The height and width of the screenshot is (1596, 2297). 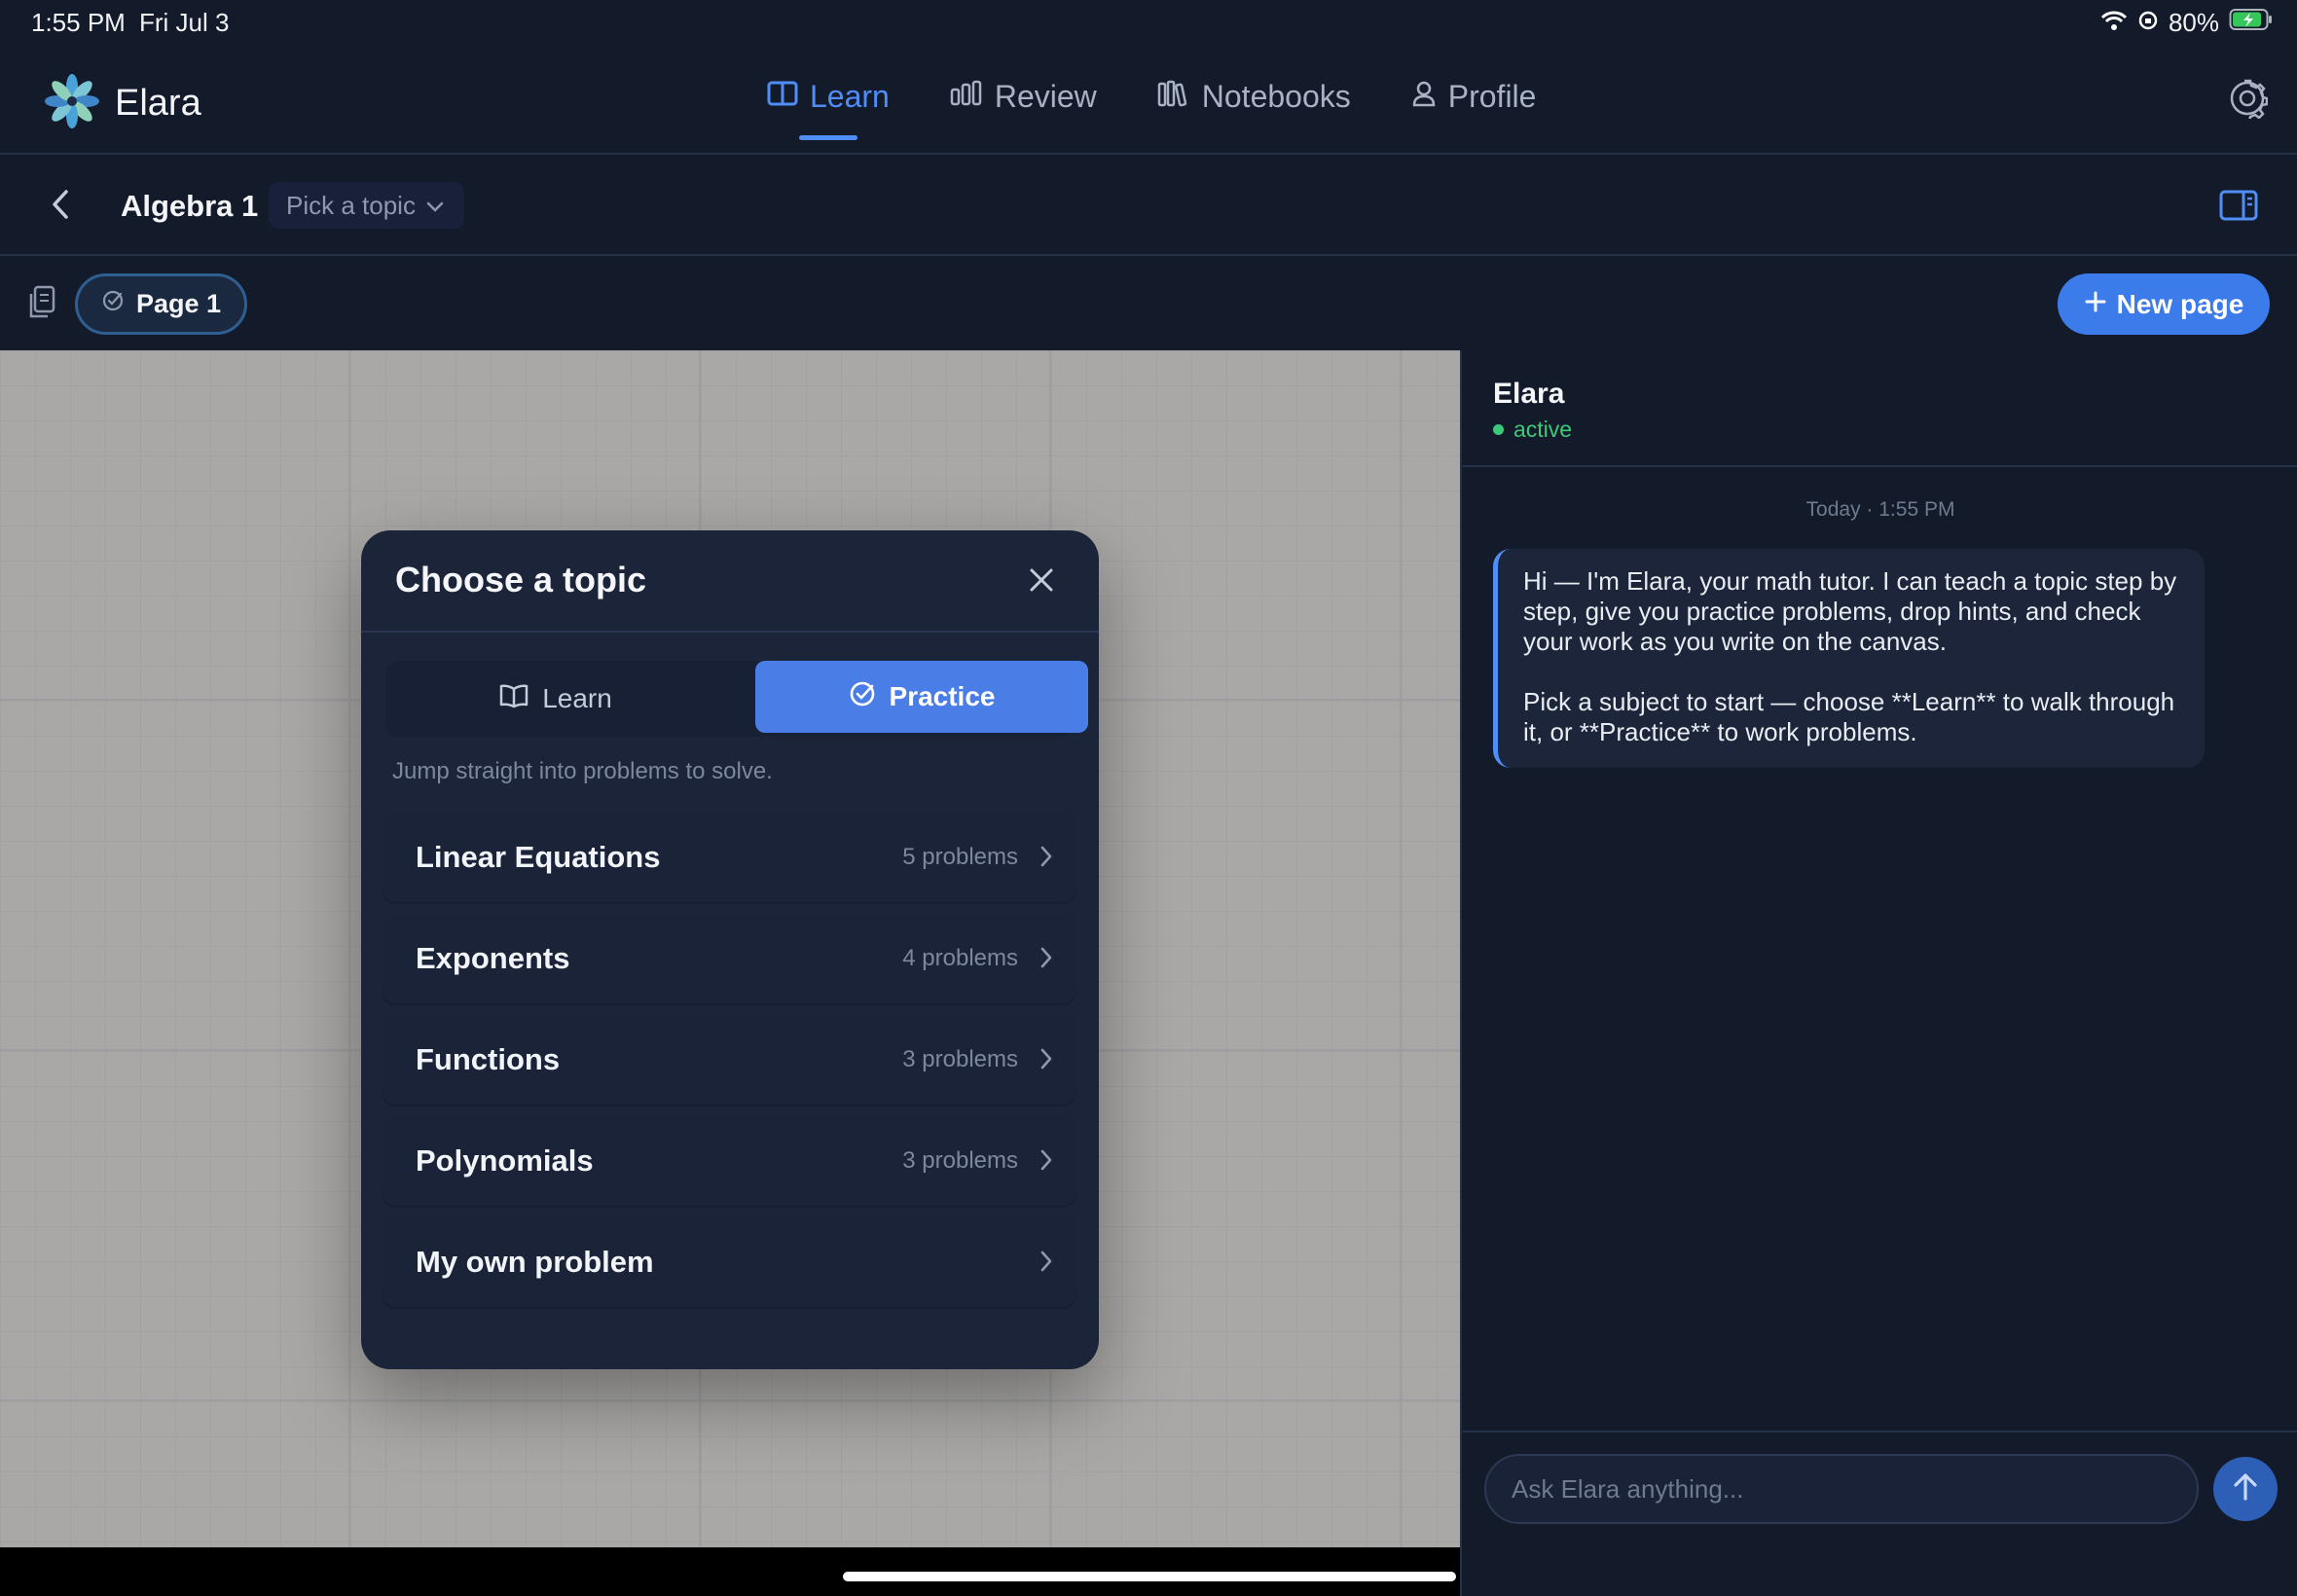 I want to click on settings-gear-icon, so click(x=2248, y=101).